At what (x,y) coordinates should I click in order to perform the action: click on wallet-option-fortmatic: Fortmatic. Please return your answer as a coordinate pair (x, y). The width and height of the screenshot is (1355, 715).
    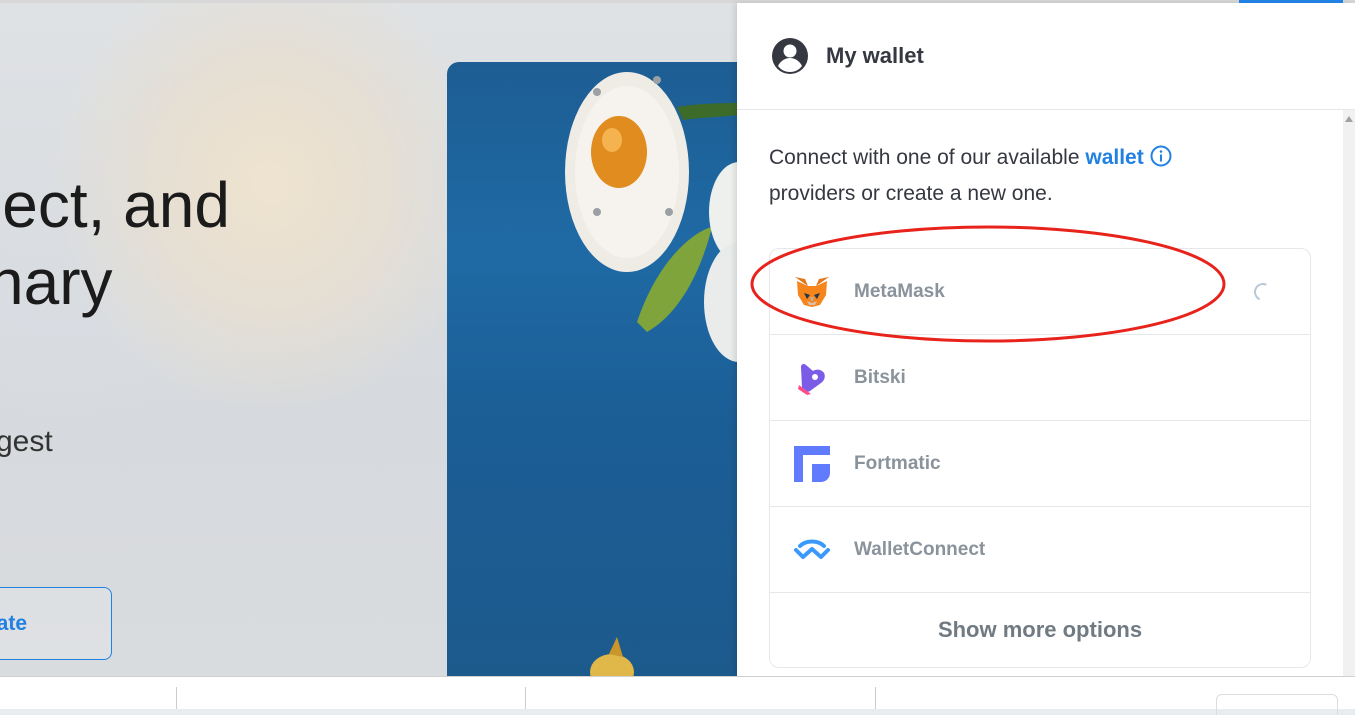
    Looking at the image, I should click on (1040, 464).